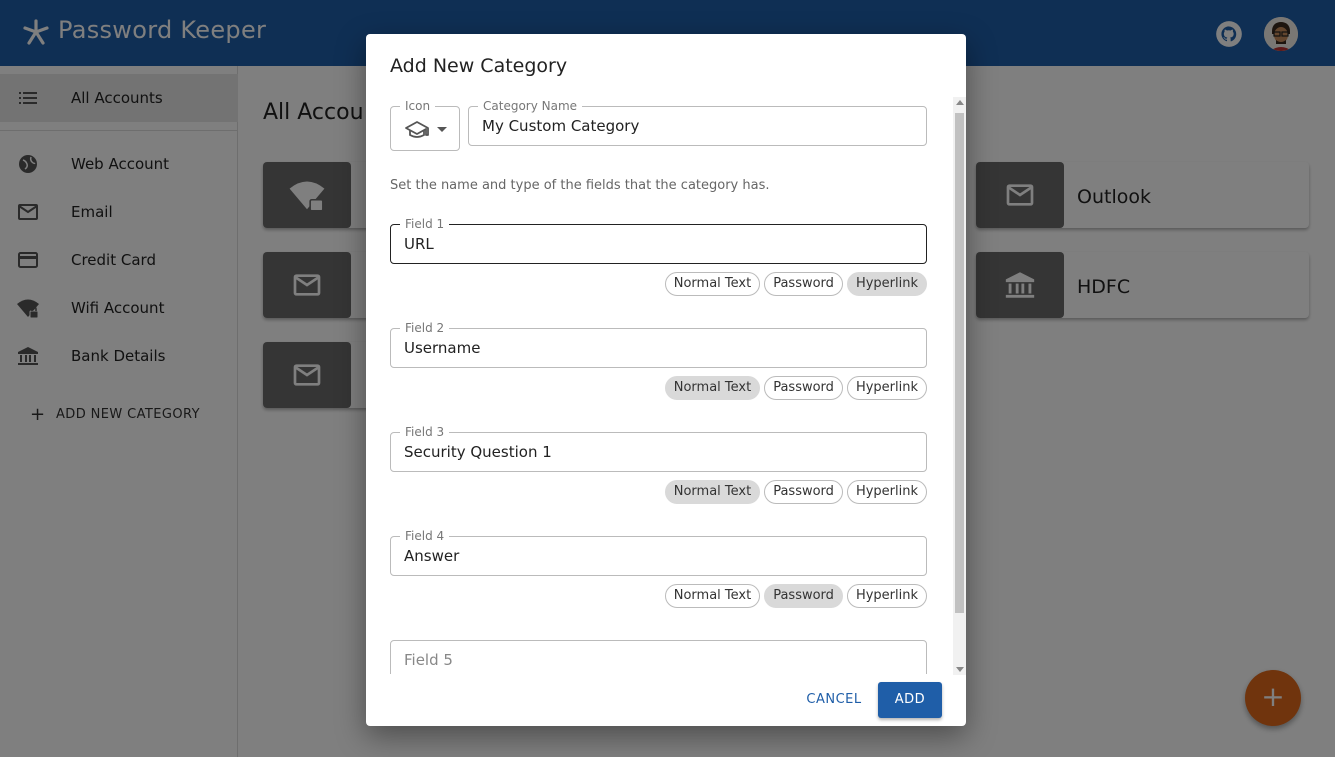 The height and width of the screenshot is (757, 1335). I want to click on field-3-type-chips: Normal Text Password Hyperlink, so click(795, 492).